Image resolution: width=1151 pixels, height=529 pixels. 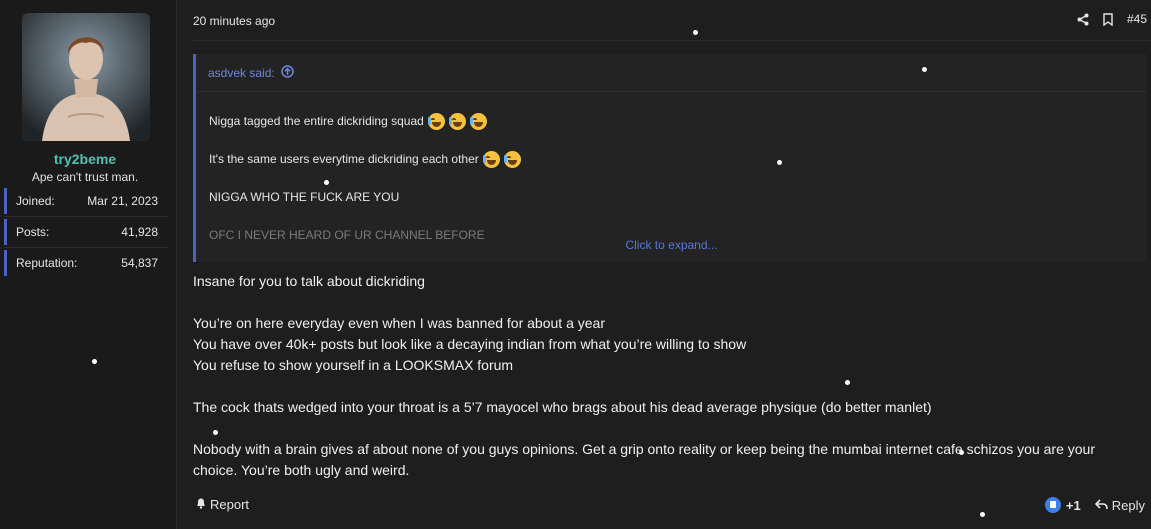 I want to click on post-time: 20 minutes ago, so click(x=234, y=21).